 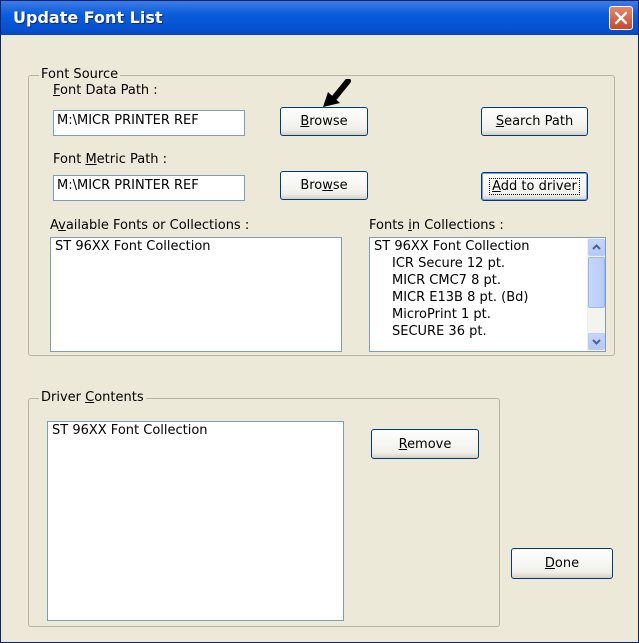 I want to click on done-button: Done, so click(x=562, y=563).